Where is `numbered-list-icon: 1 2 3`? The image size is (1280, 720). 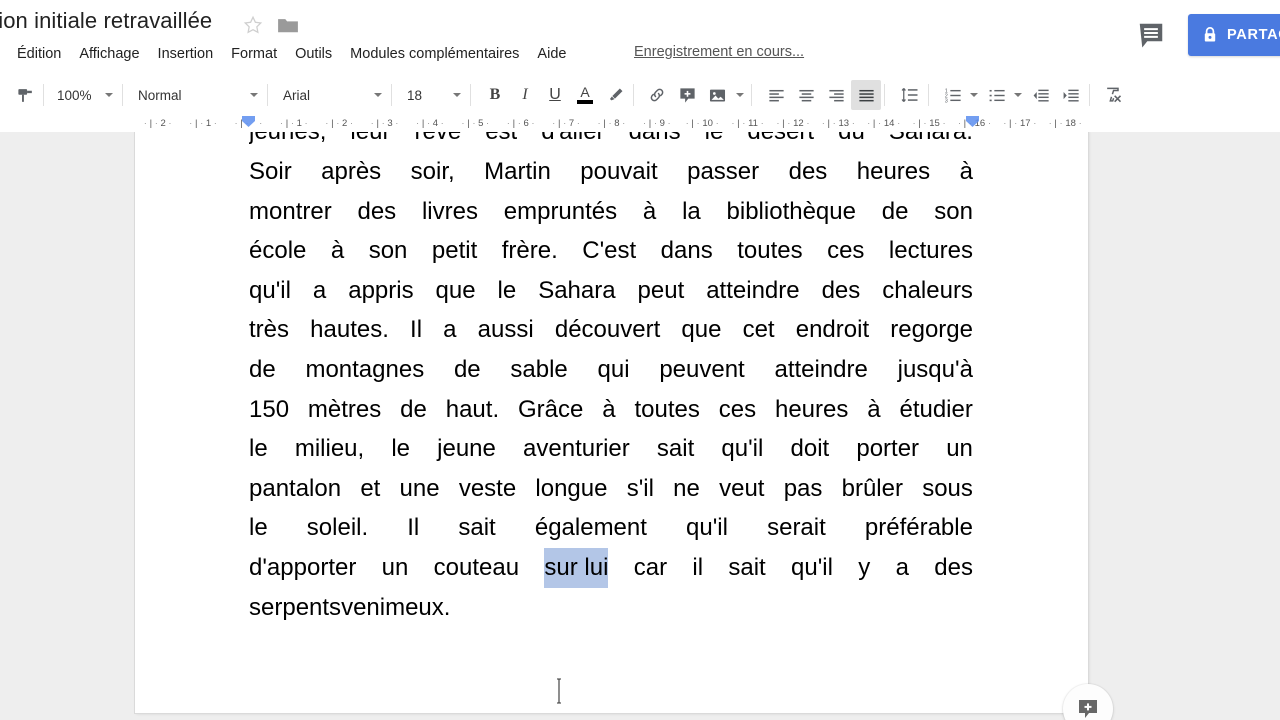
numbered-list-icon: 1 2 3 is located at coordinates (953, 95).